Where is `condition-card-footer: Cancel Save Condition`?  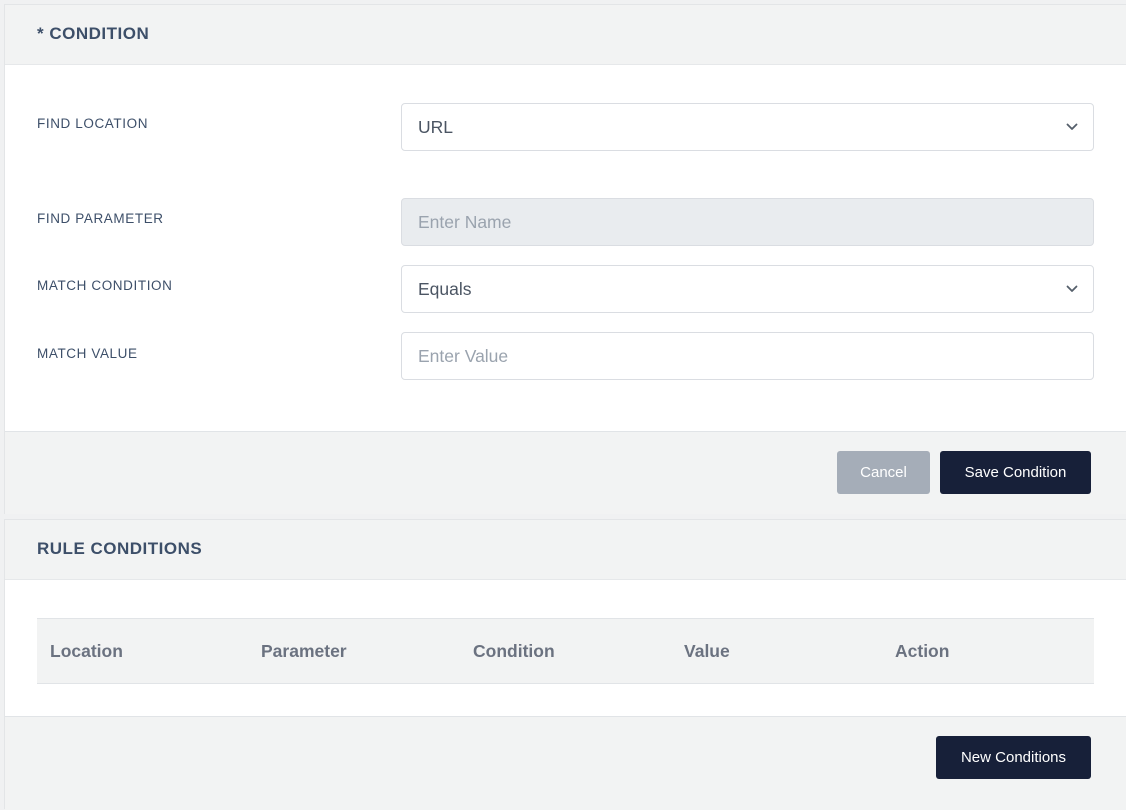 condition-card-footer: Cancel Save Condition is located at coordinates (565, 472).